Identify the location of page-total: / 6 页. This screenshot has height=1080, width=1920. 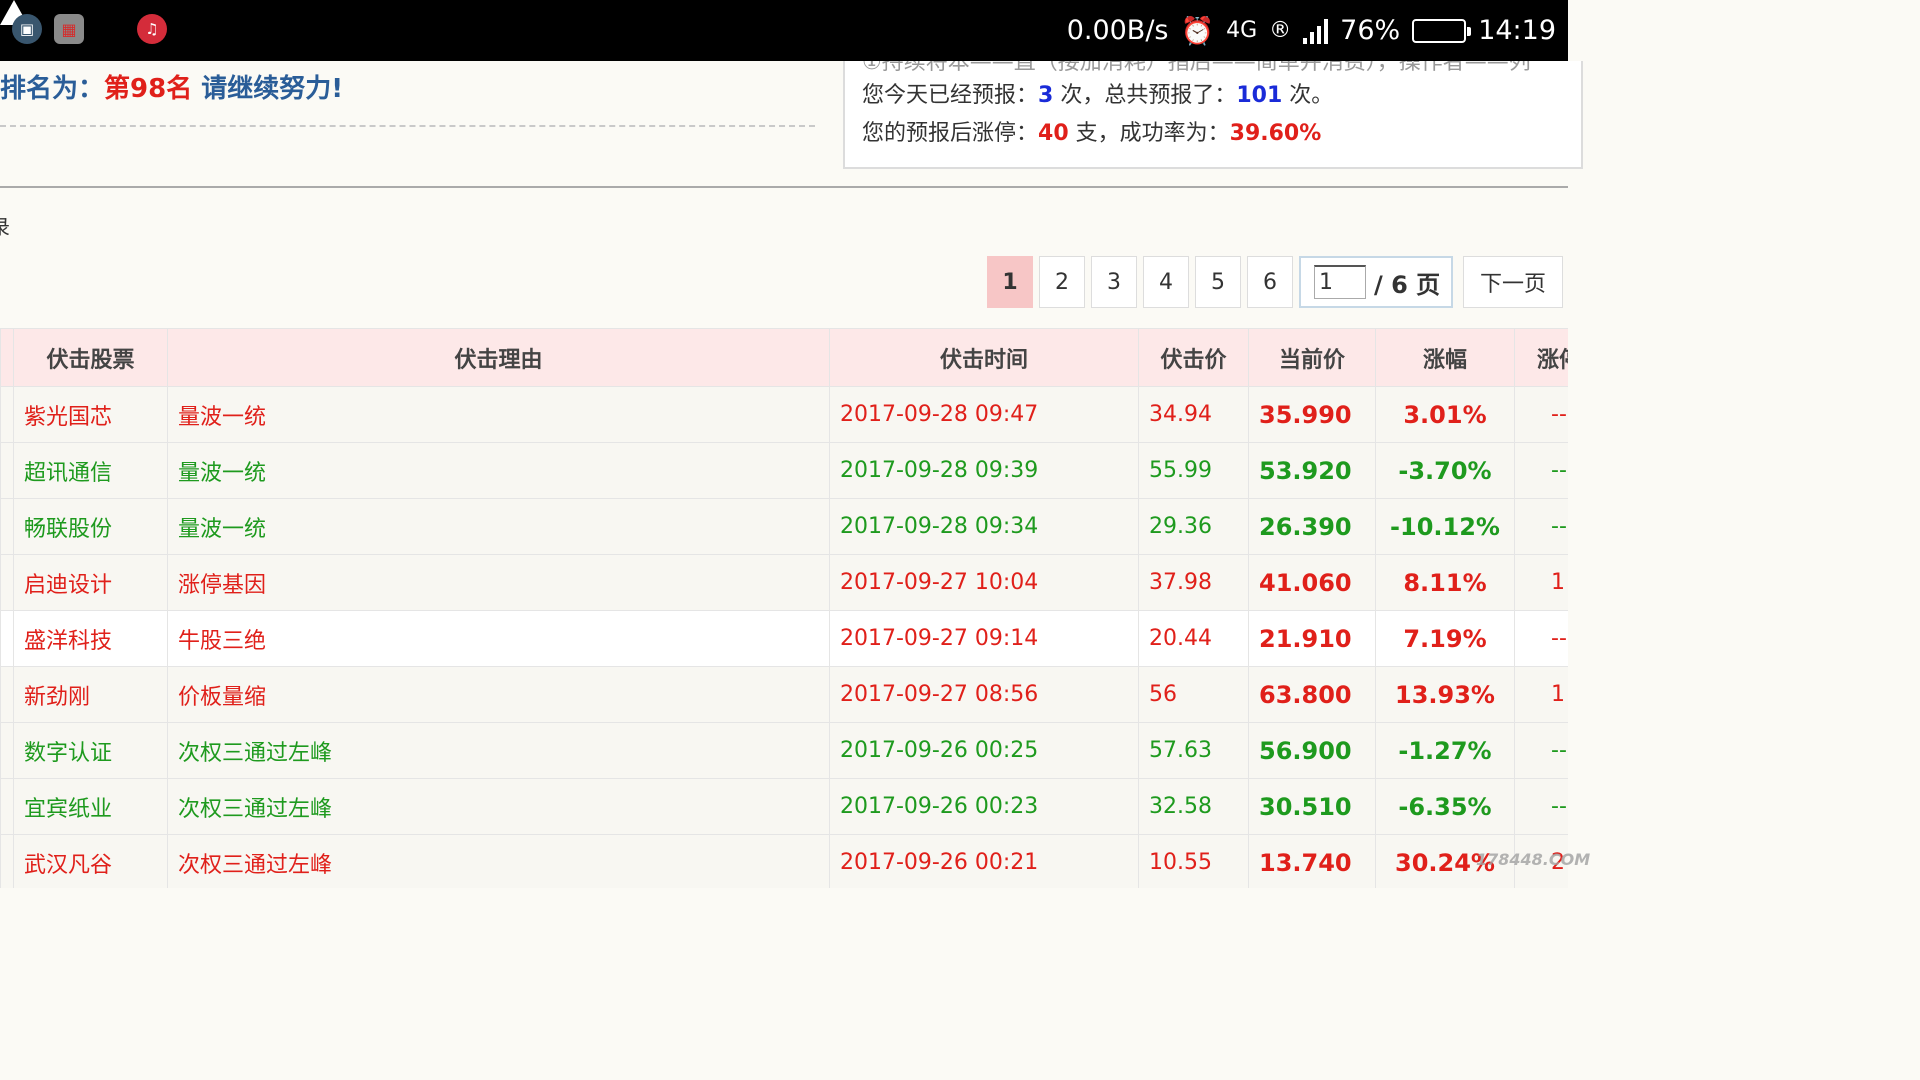
(1407, 284).